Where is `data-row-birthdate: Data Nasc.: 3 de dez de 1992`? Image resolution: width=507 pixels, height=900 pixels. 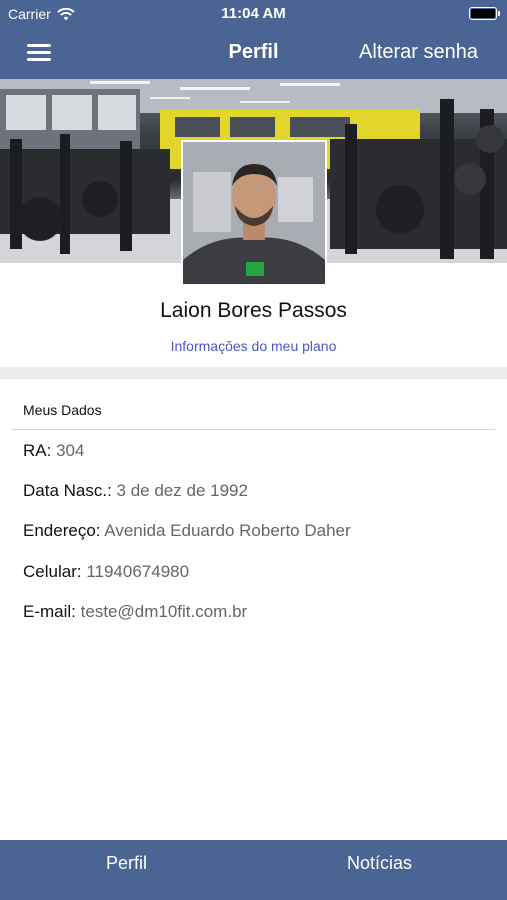 data-row-birthdate: Data Nasc.: 3 de dez de 1992 is located at coordinates (135, 491).